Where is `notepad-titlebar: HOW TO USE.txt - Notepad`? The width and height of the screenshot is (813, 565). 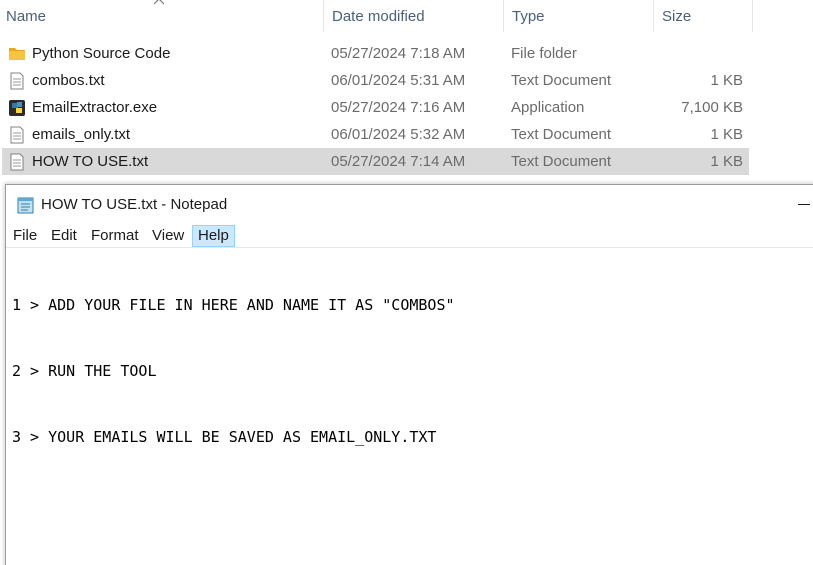 notepad-titlebar: HOW TO USE.txt - Notepad is located at coordinates (409, 205).